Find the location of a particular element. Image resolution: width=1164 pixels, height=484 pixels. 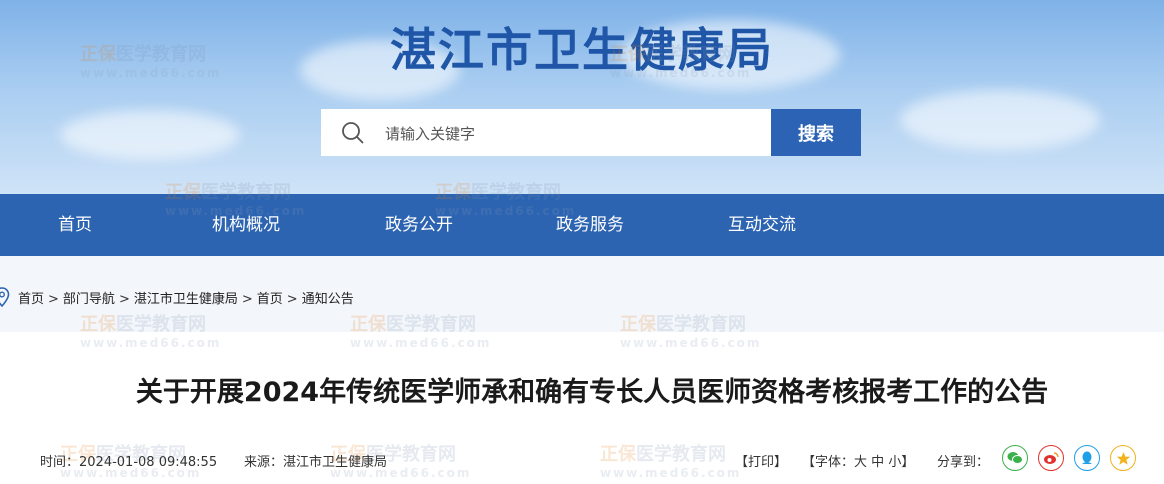

font-size-large: 大 is located at coordinates (860, 462).